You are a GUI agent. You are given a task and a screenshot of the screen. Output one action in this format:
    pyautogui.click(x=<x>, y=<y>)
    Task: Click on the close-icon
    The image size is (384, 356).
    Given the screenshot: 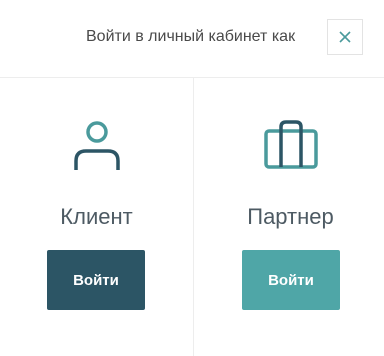 What is the action you would take?
    pyautogui.click(x=345, y=37)
    